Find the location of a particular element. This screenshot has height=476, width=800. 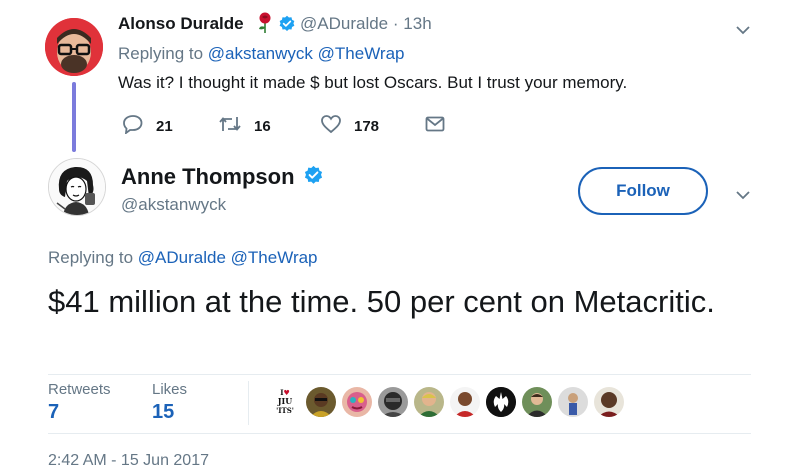

replying-to-links: @akstanwyck @TheWrap is located at coordinates (306, 53).